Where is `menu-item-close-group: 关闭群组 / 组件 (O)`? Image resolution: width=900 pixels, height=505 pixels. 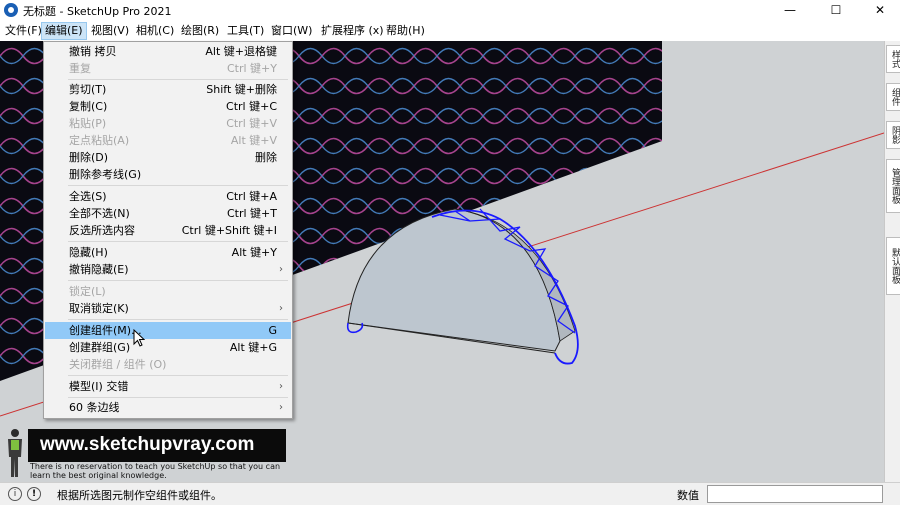 menu-item-close-group: 关闭群组 / 组件 (O) is located at coordinates (168, 364).